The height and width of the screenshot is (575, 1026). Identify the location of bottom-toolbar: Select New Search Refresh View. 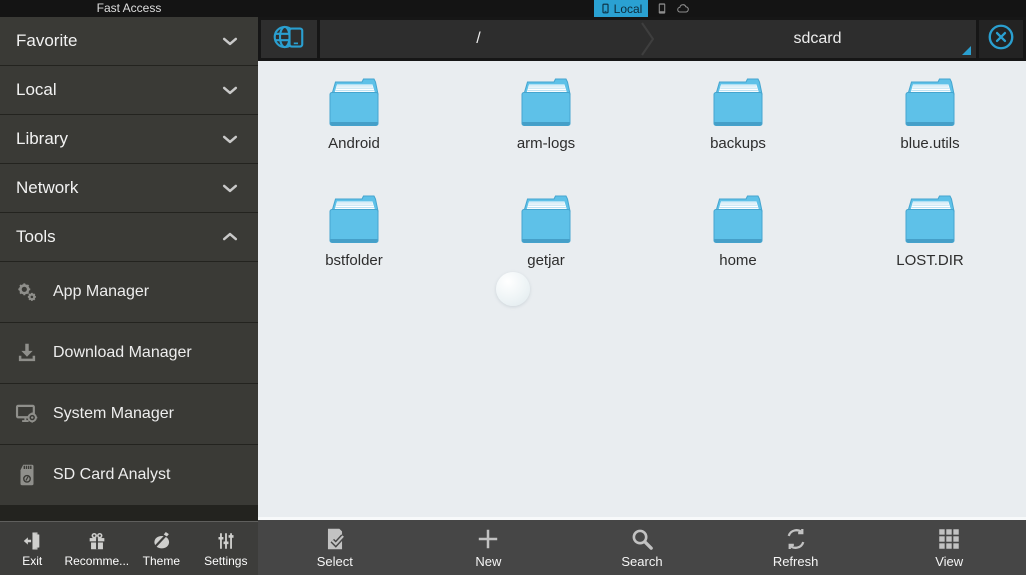
(642, 547).